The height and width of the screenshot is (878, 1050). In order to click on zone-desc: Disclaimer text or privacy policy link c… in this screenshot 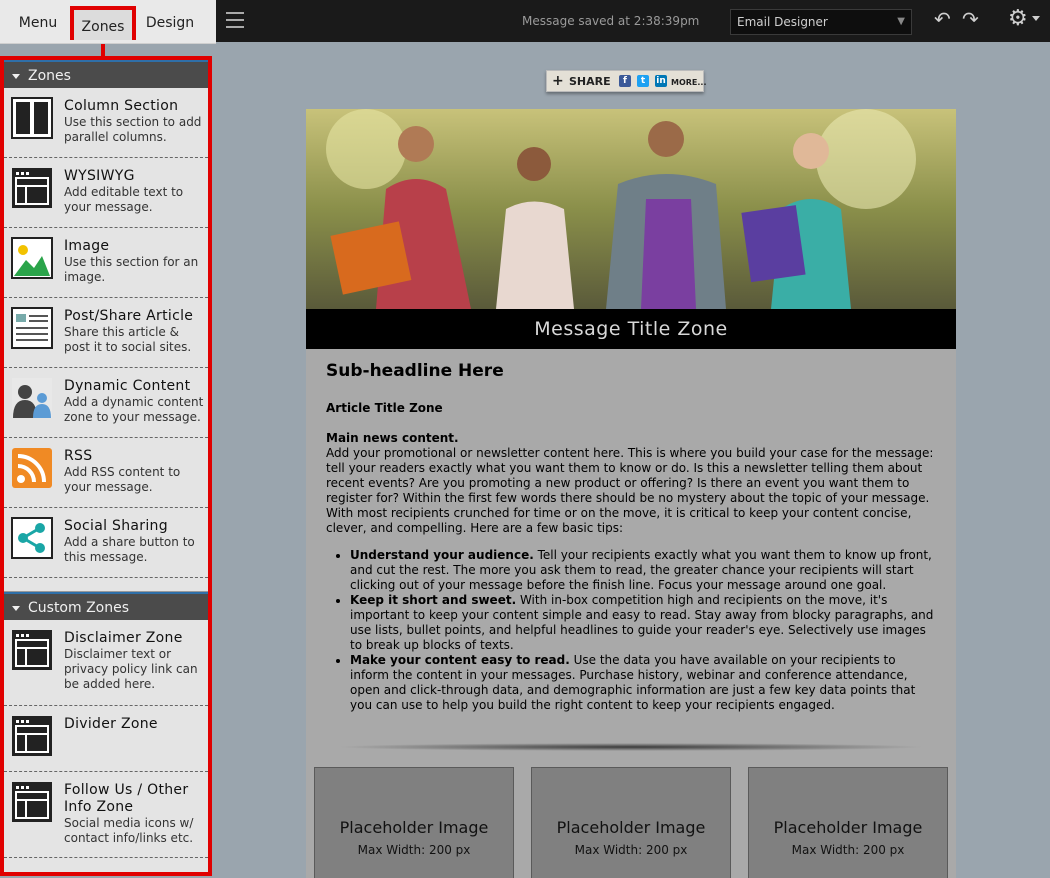, I will do `click(131, 669)`.